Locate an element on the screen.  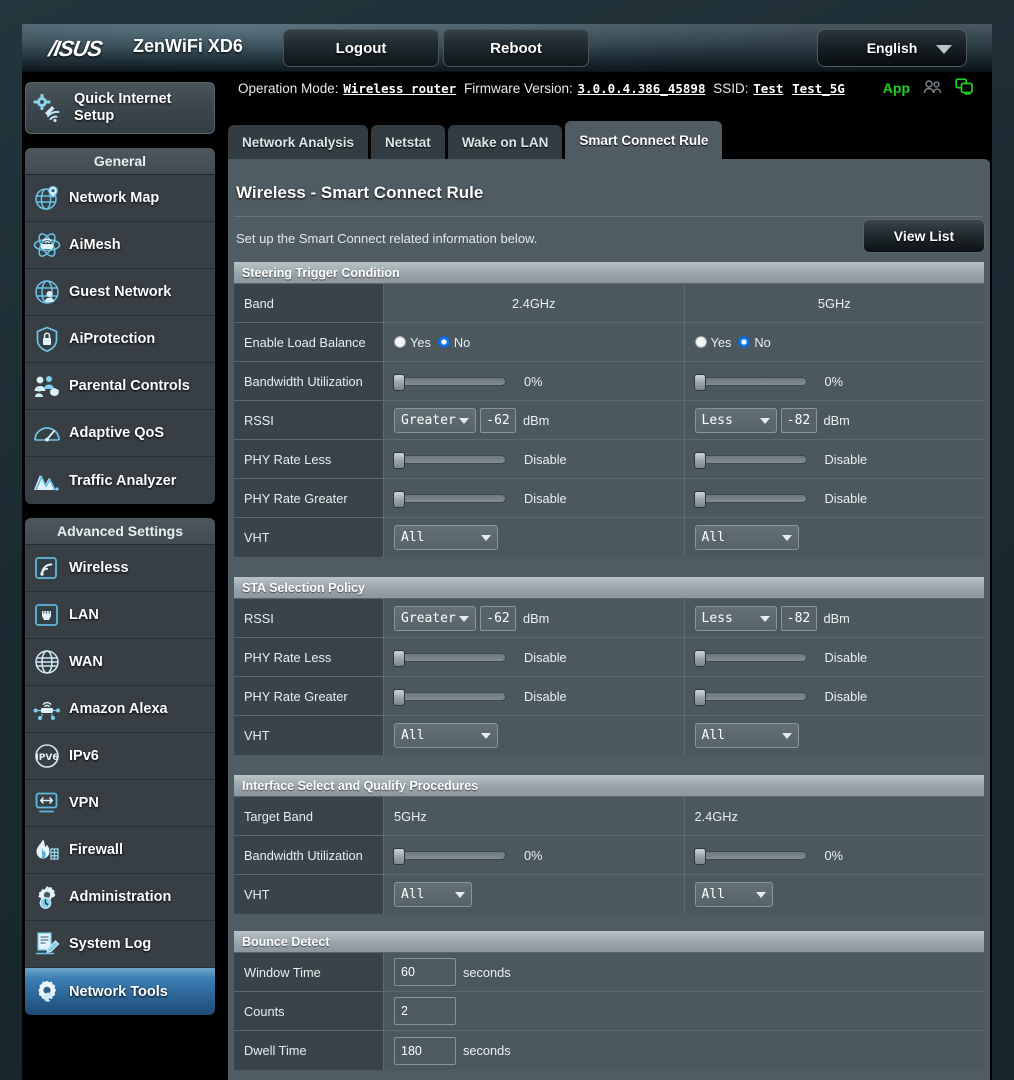
phy-greater-24-slider: Disable is located at coordinates (480, 499).